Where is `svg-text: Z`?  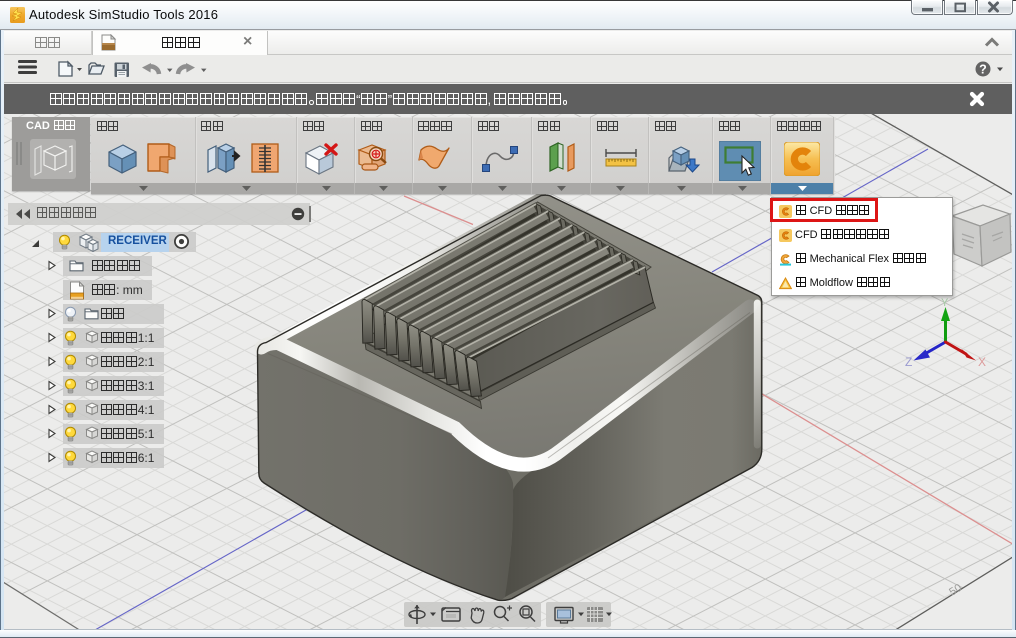
svg-text: Z is located at coordinates (908, 362).